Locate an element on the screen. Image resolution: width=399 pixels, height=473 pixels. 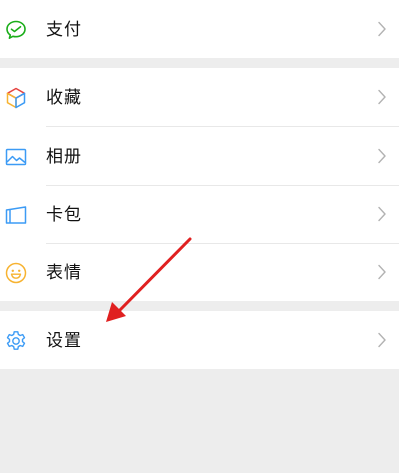
settings-group: 设置 is located at coordinates (199, 340).